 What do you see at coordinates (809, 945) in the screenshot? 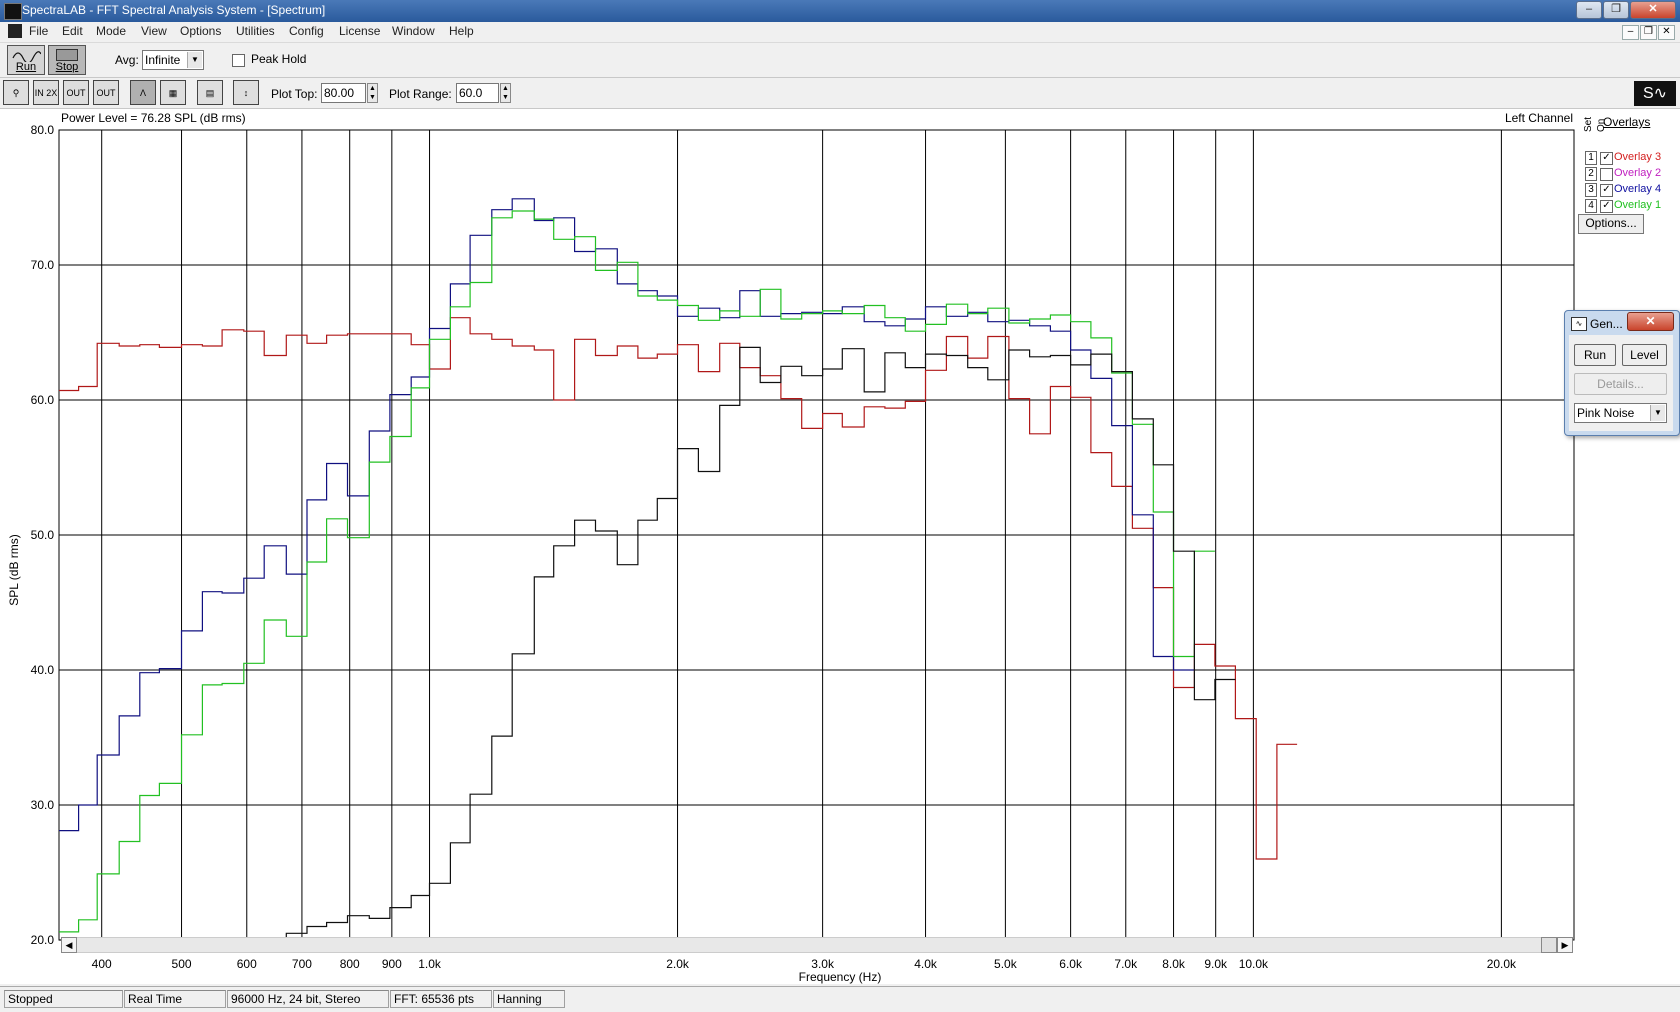
I see `horizontal-scrollbar` at bounding box center [809, 945].